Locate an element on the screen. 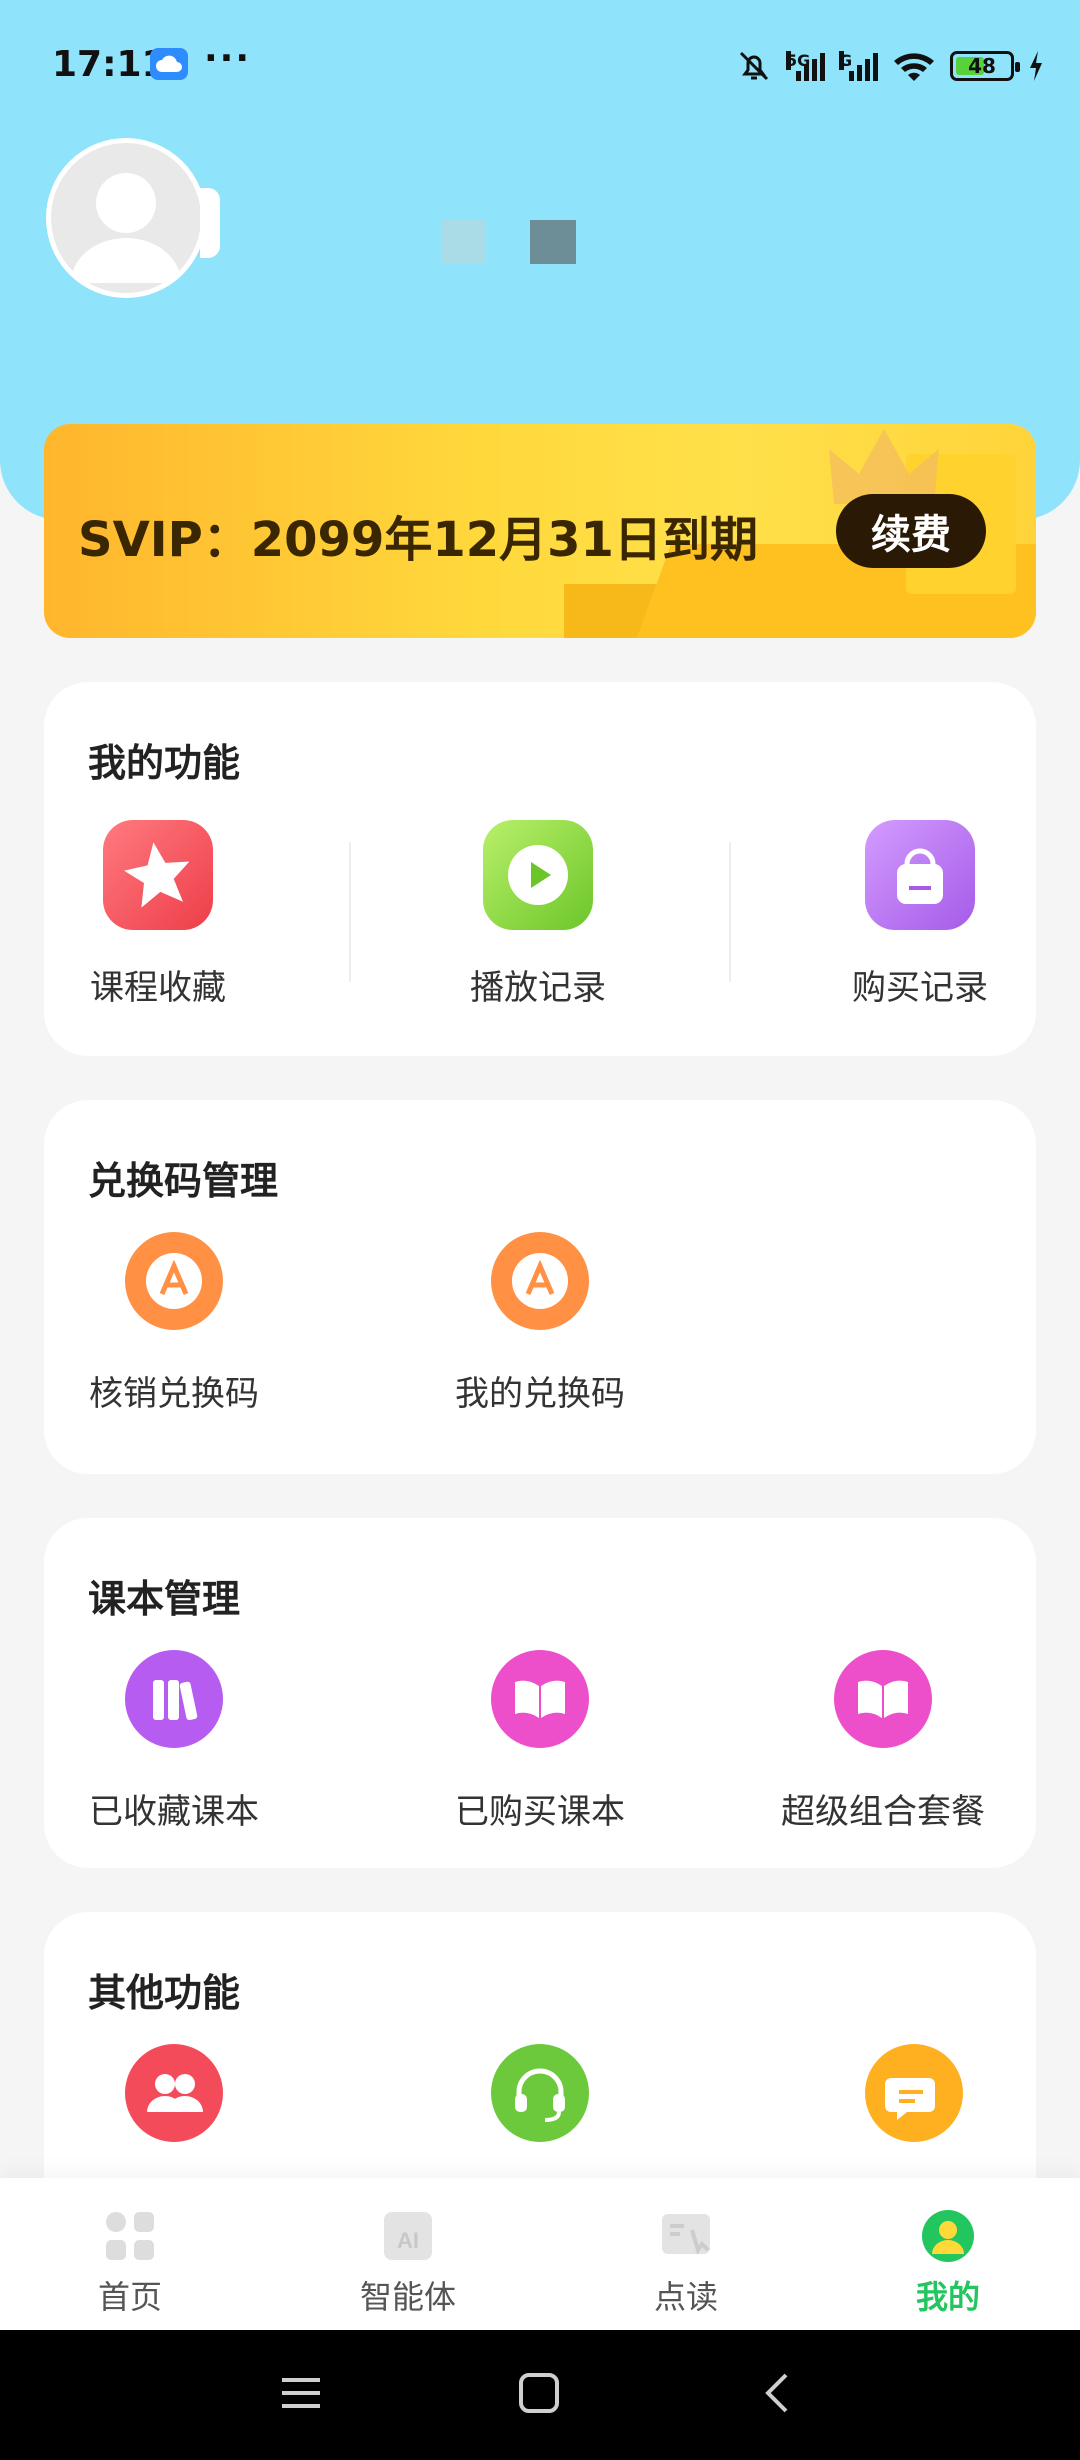 The image size is (1080, 2460). course-favorites-item: 课程收藏 is located at coordinates (158, 914).